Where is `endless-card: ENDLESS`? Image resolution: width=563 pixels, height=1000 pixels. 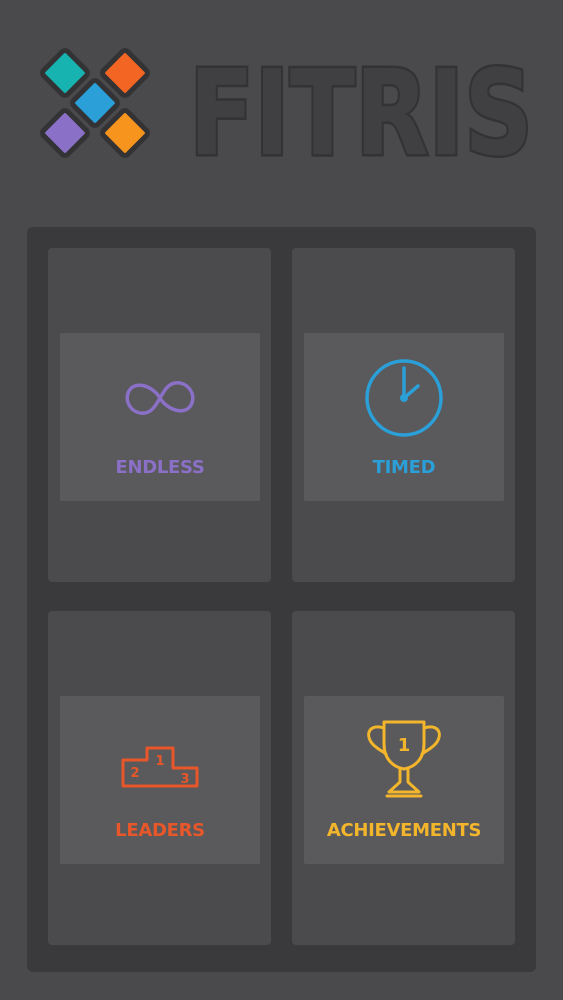 endless-card: ENDLESS is located at coordinates (160, 417).